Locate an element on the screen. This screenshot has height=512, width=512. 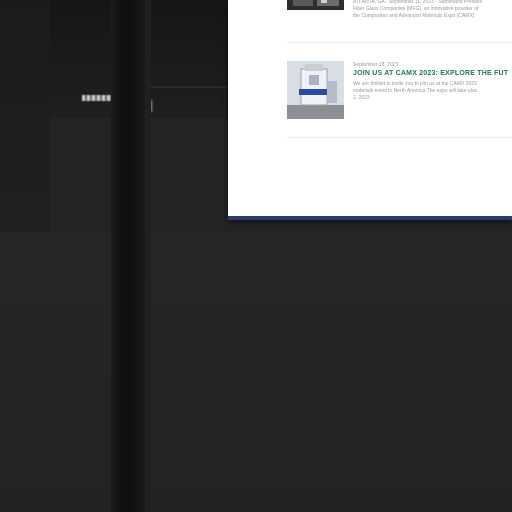
left-wall-panel is located at coordinates (25, 116).